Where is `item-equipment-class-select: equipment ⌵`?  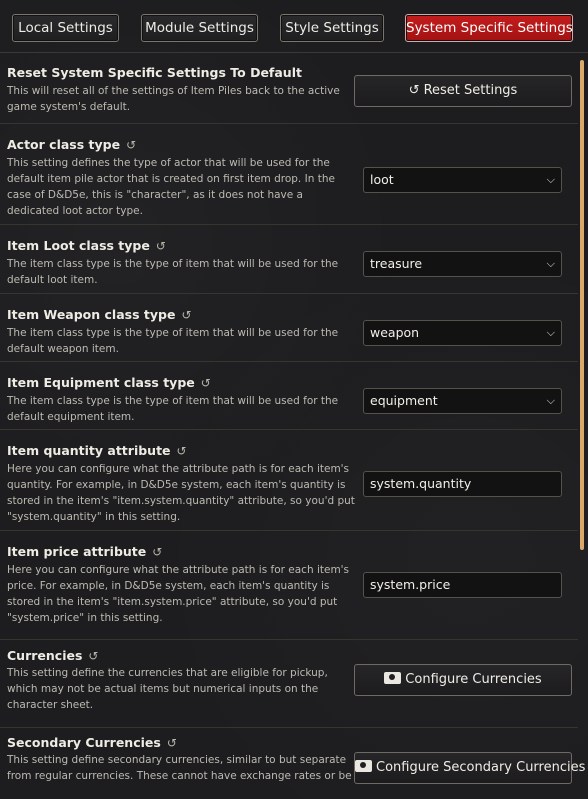 item-equipment-class-select: equipment ⌵ is located at coordinates (462, 401).